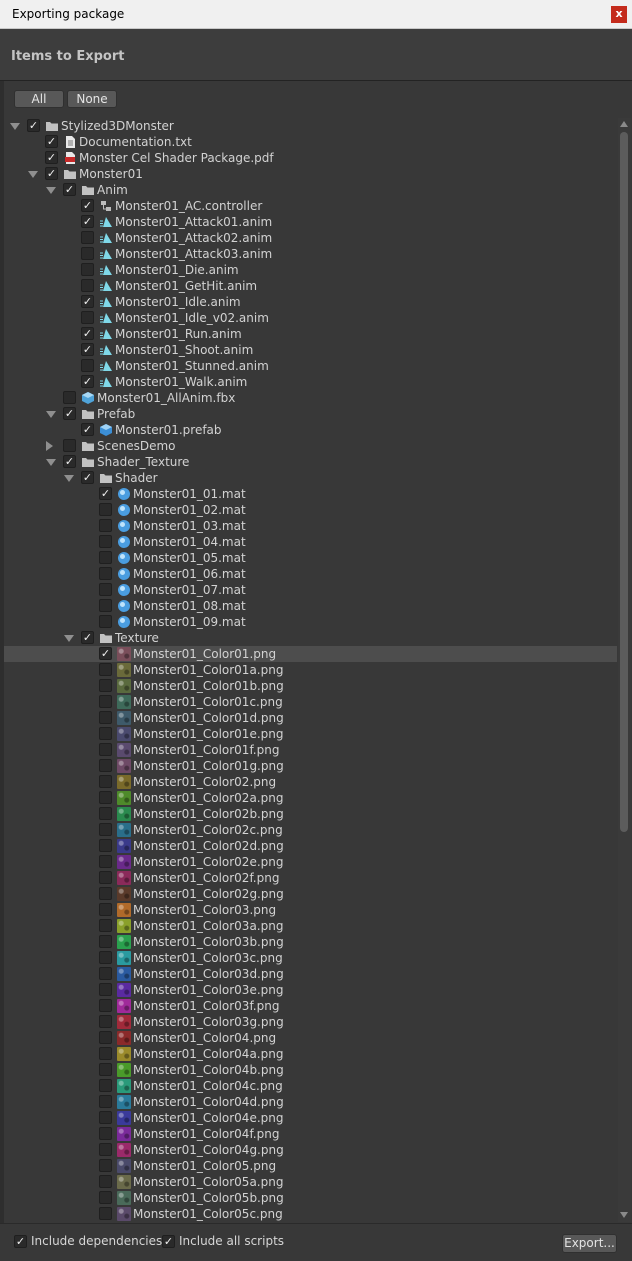 The height and width of the screenshot is (1261, 632). What do you see at coordinates (310, 302) in the screenshot?
I see `tree-file-row: ✓ Monster01_Idle.anim` at bounding box center [310, 302].